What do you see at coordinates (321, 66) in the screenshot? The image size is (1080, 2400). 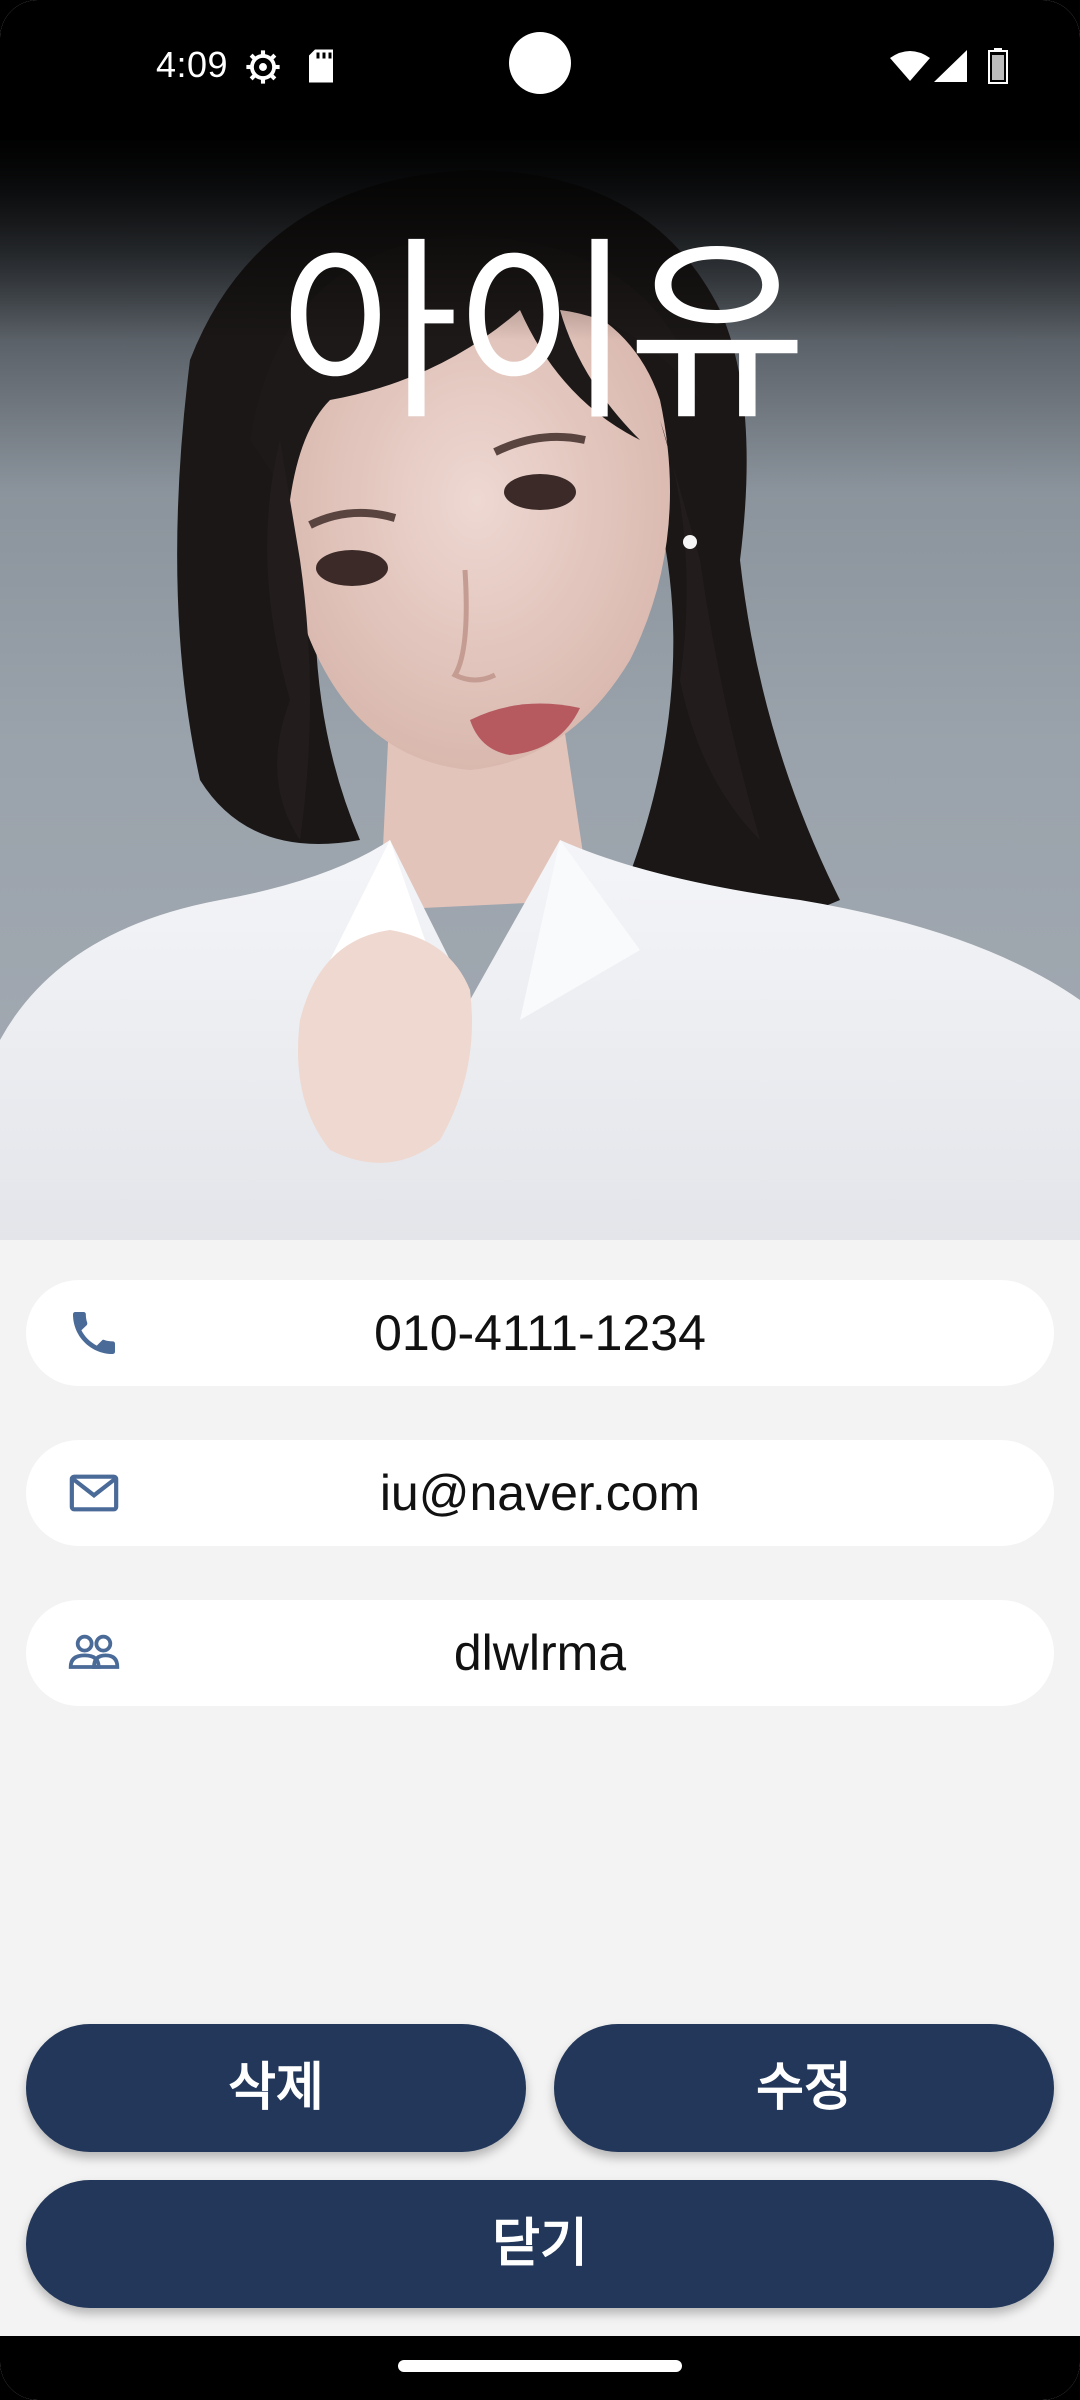 I see `sd-card-icon` at bounding box center [321, 66].